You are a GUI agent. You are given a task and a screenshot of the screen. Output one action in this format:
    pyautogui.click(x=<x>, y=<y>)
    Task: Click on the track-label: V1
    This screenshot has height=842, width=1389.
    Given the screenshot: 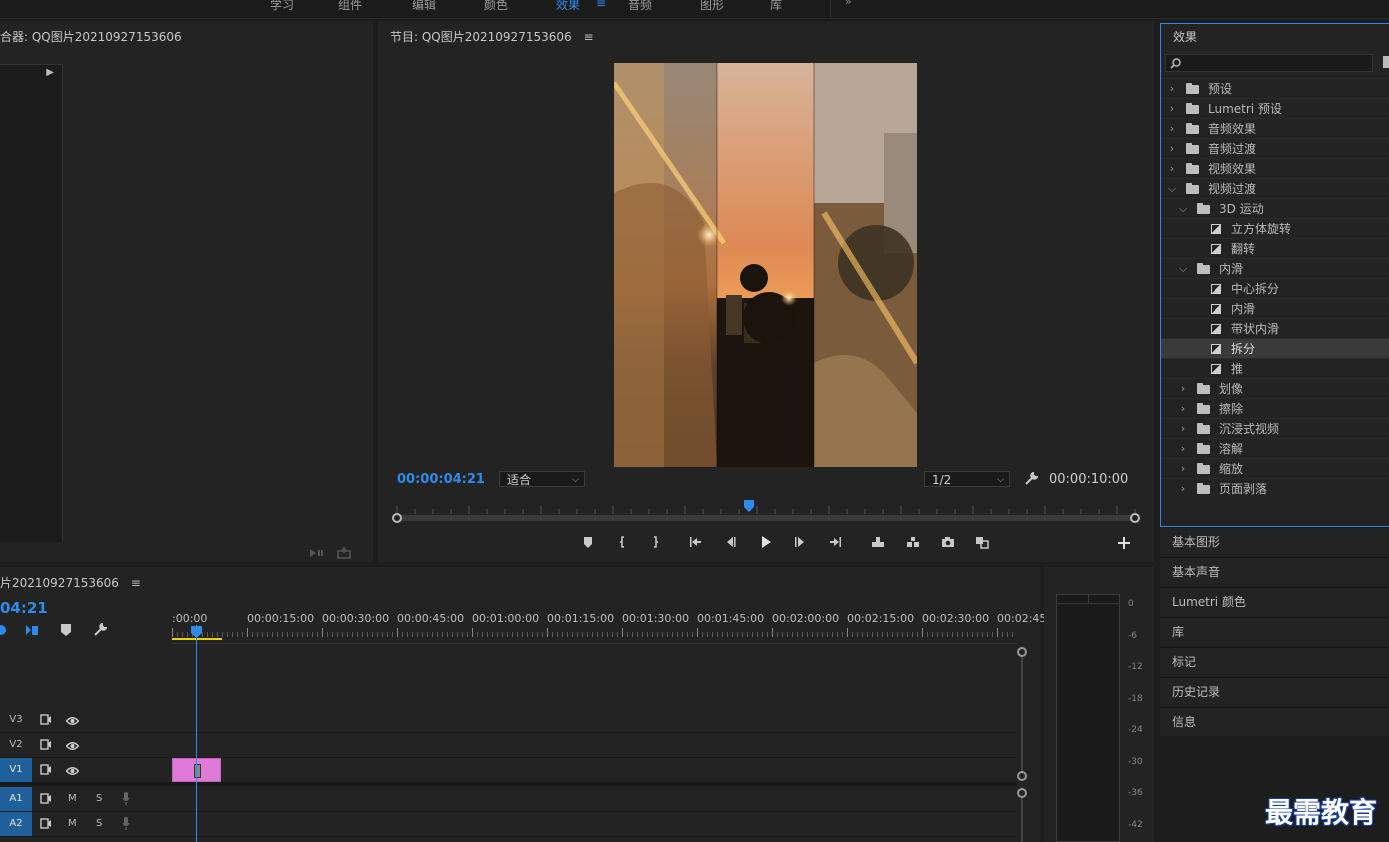 What is the action you would take?
    pyautogui.click(x=16, y=770)
    